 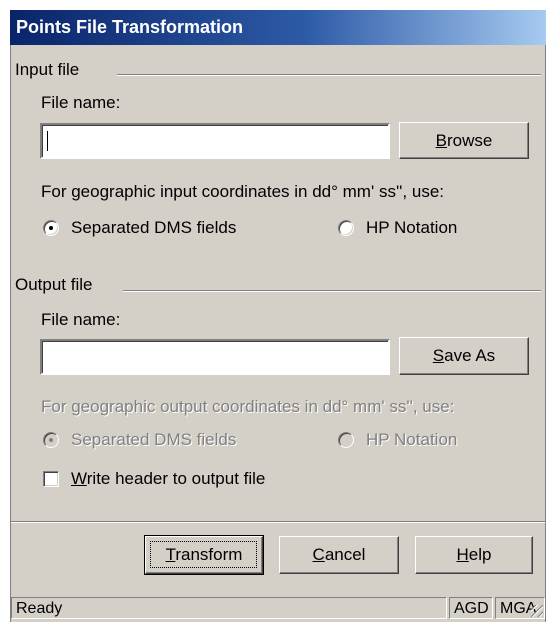 I want to click on input-file-name-label: File name:, so click(x=81, y=102).